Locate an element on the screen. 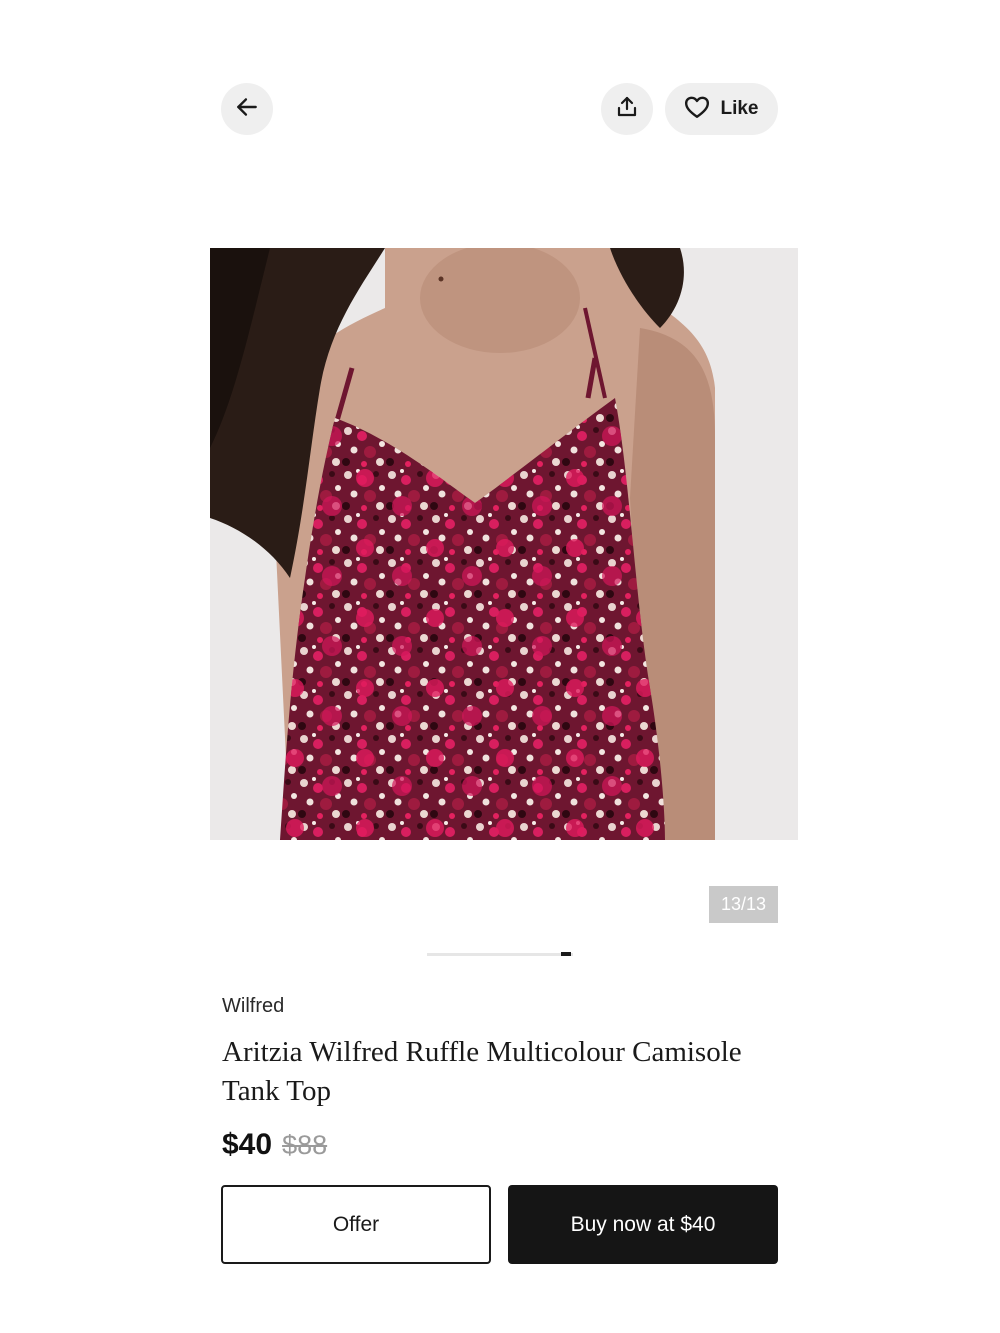 The height and width of the screenshot is (1333, 1000). like-label: Like is located at coordinates (739, 108).